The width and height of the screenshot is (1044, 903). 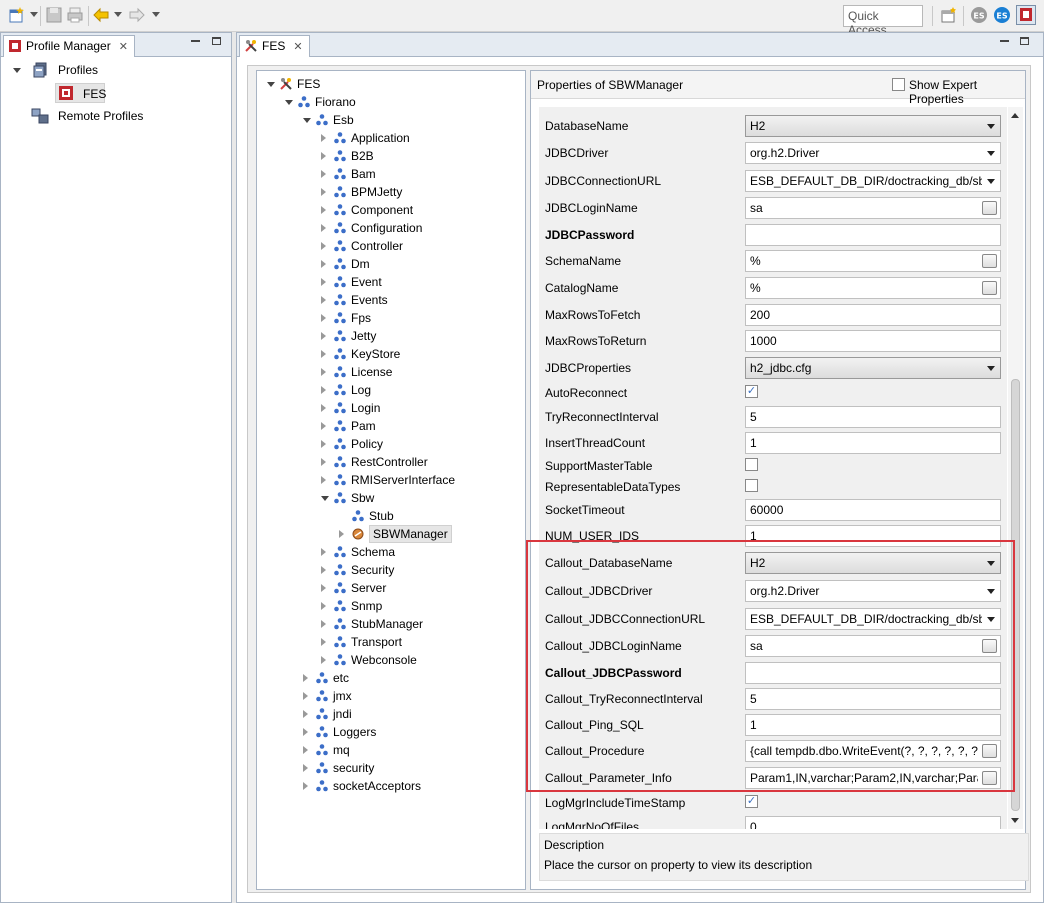 I want to click on tree-node: Events, so click(x=419, y=300).